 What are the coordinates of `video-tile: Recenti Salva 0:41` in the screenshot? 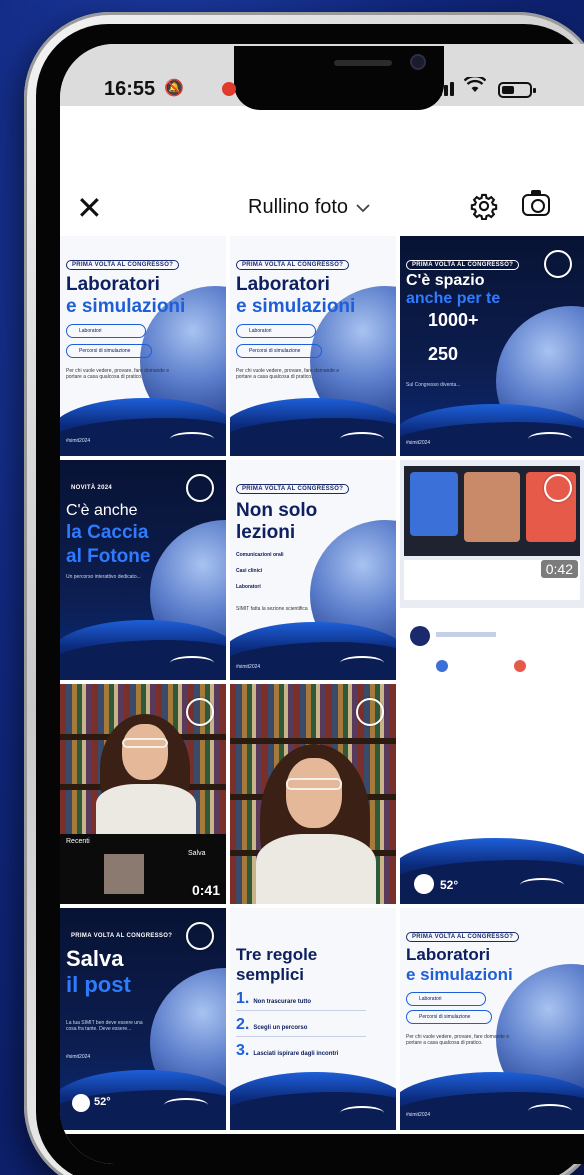 It's located at (143, 794).